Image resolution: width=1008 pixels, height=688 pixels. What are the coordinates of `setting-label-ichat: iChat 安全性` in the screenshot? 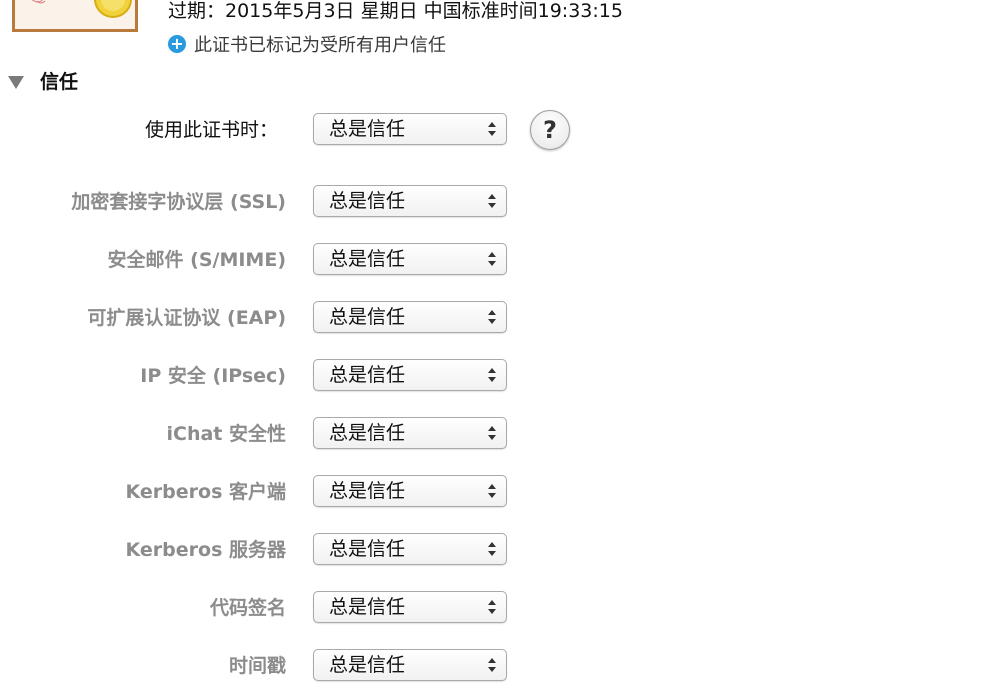 It's located at (226, 434).